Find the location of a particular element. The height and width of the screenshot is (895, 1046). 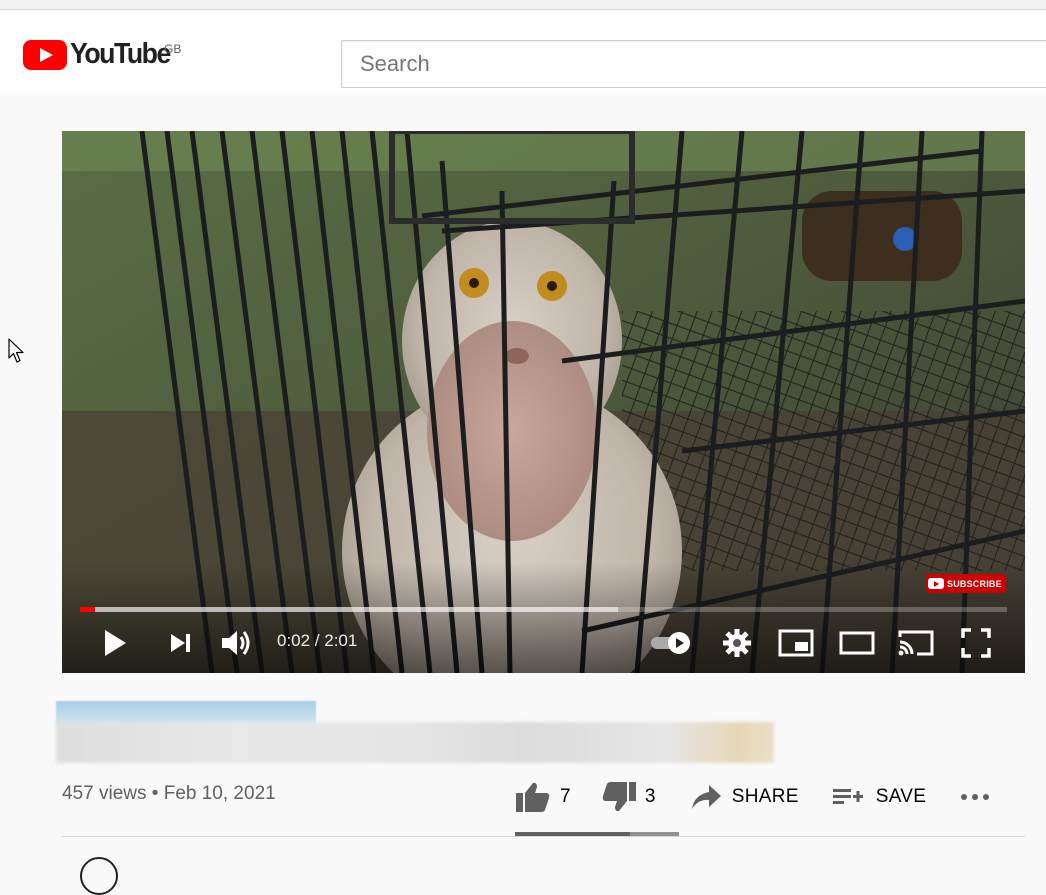

youtube-mini-icon is located at coordinates (936, 583).